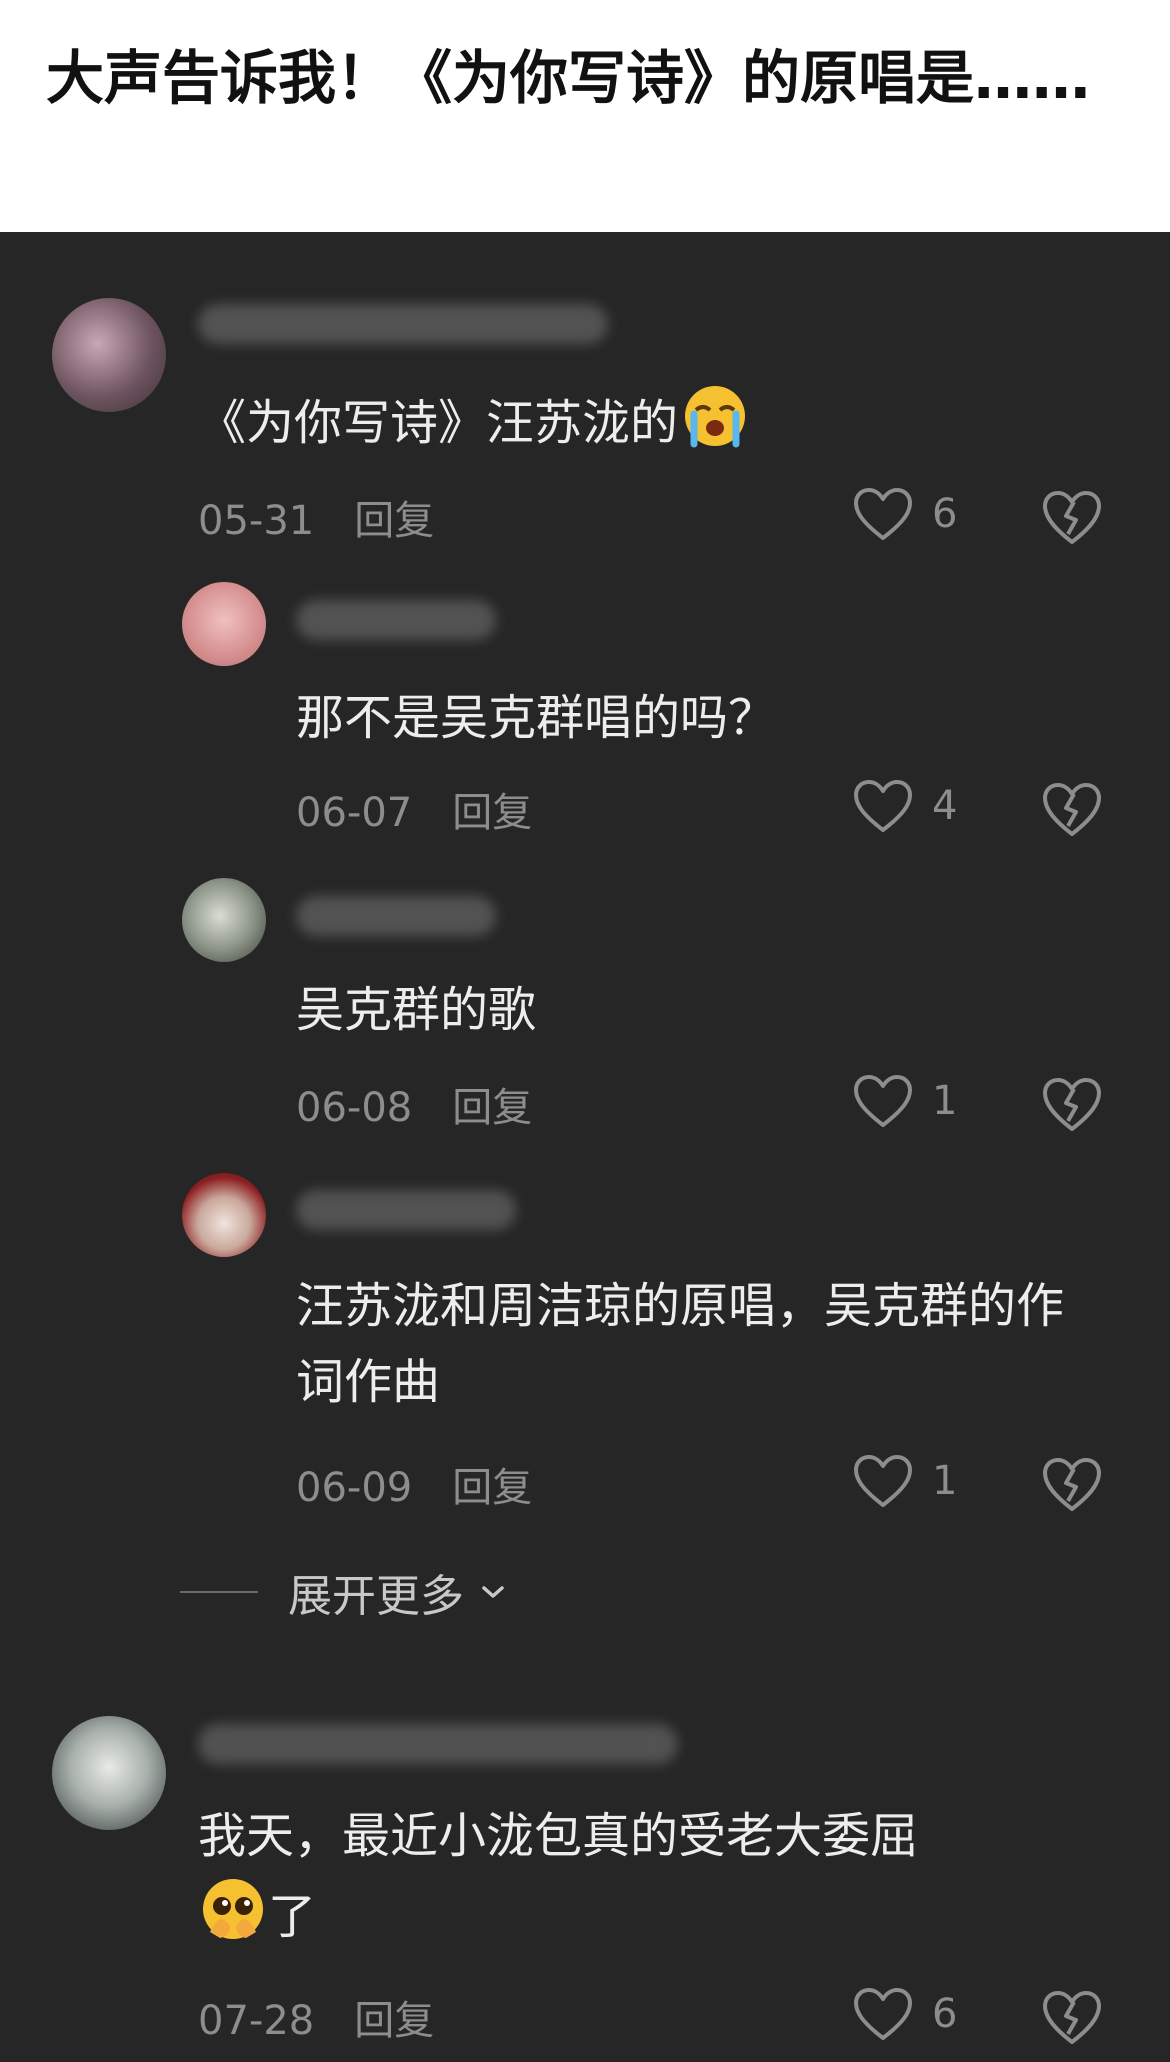 This screenshot has height=2062, width=1170. Describe the element at coordinates (945, 806) in the screenshot. I see `like-count: 4` at that location.